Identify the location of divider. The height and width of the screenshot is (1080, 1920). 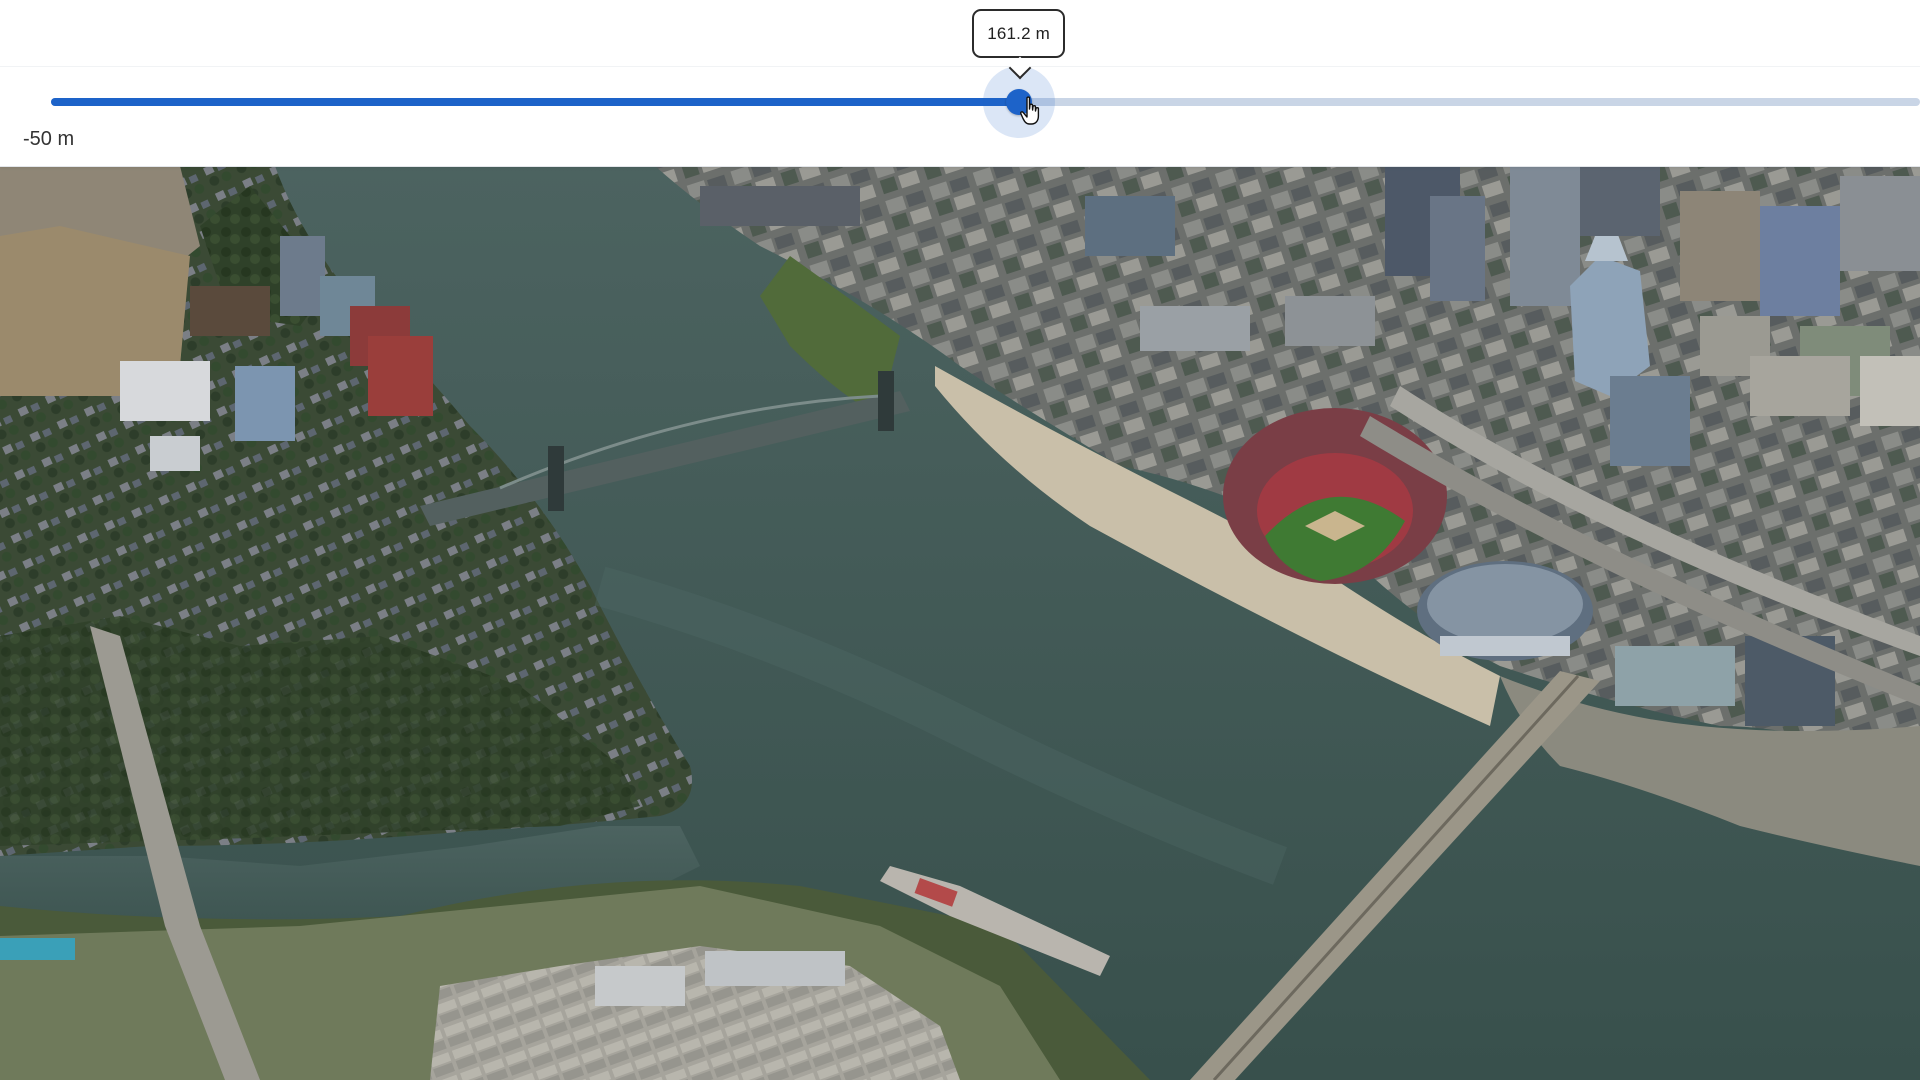
(960, 66).